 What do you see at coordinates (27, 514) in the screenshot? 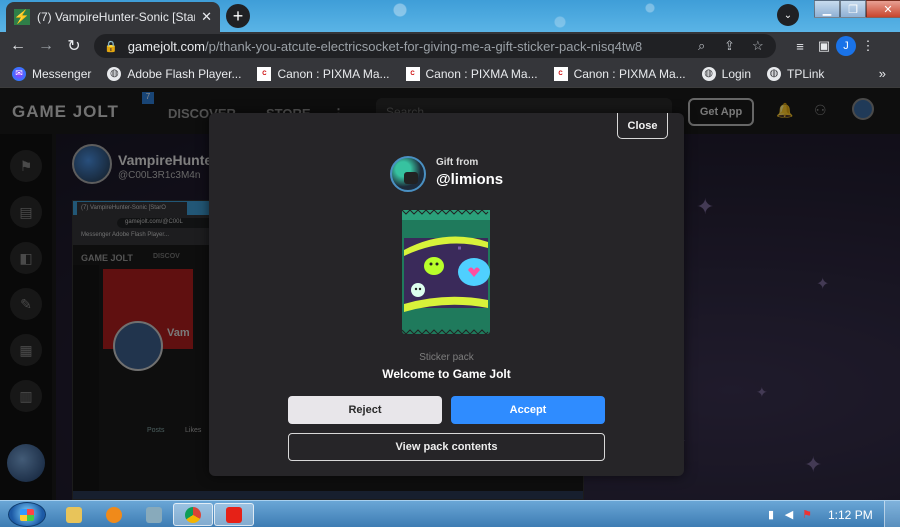
I see `start-button` at bounding box center [27, 514].